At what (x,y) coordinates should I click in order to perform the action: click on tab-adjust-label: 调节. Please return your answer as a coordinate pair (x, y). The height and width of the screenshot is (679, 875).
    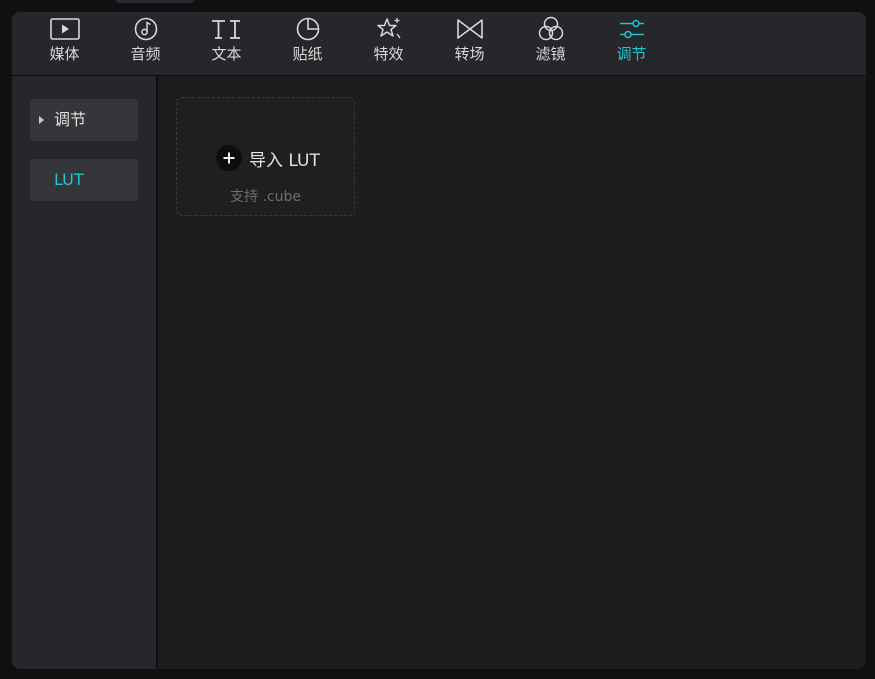
    Looking at the image, I should click on (631, 54).